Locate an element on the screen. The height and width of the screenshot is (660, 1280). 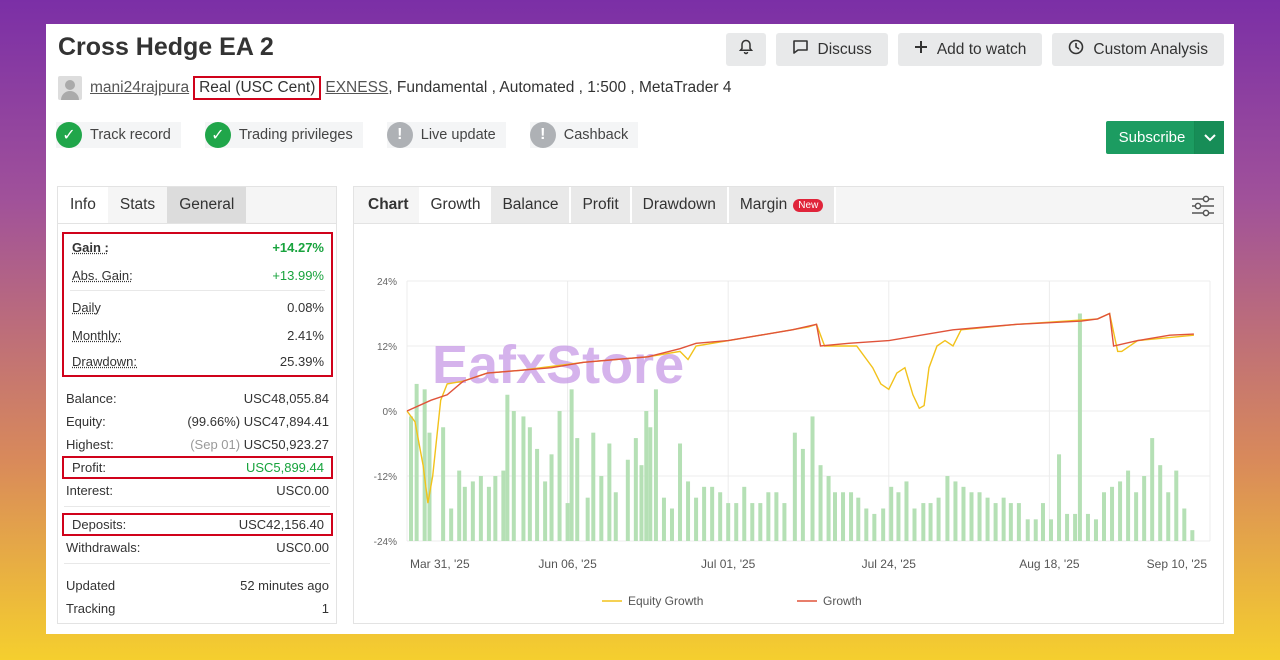
tab-stats: Stats is located at coordinates (137, 205).